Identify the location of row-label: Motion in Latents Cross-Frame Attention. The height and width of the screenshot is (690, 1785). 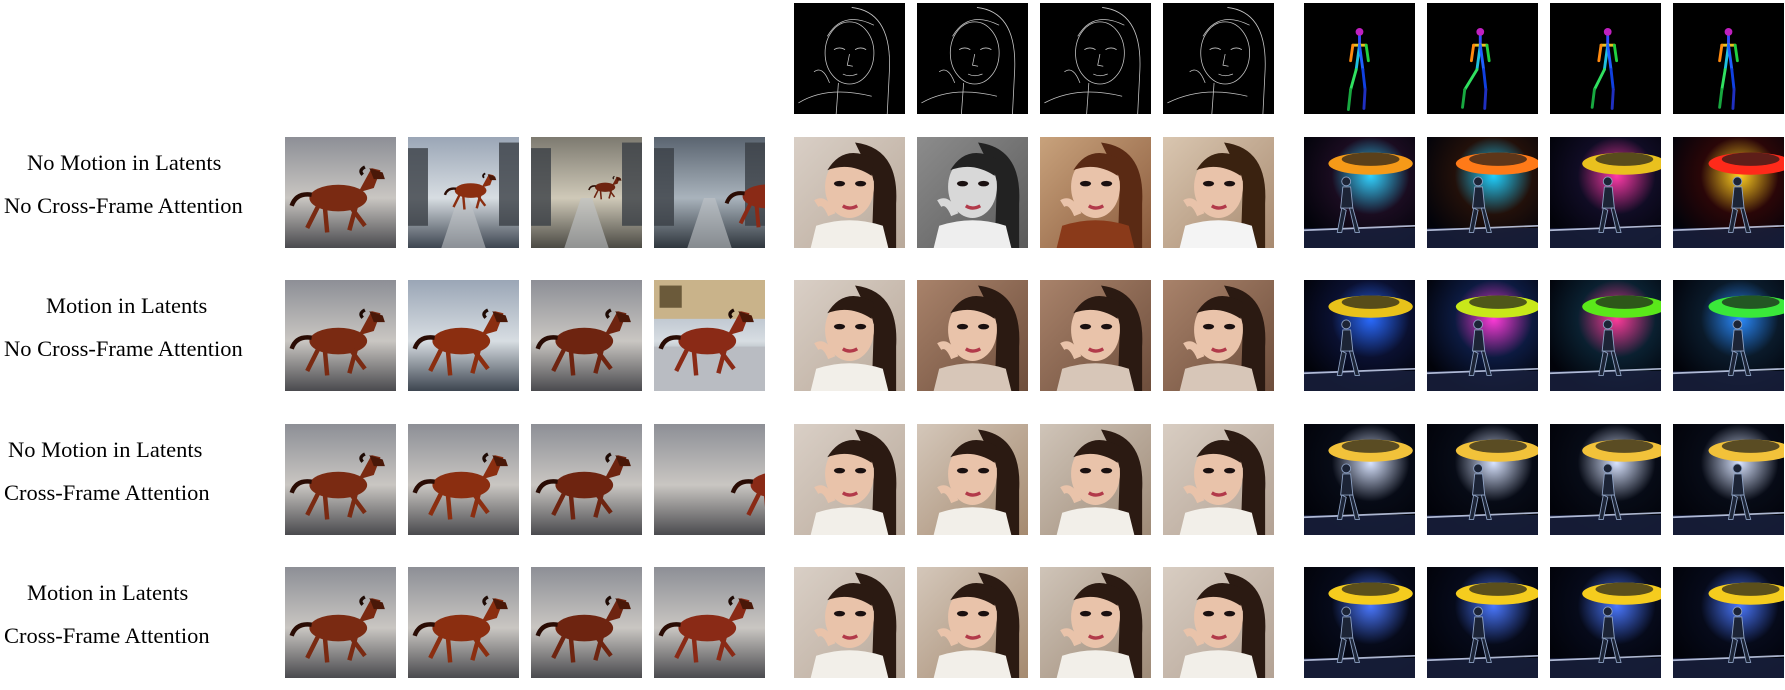
(141, 635).